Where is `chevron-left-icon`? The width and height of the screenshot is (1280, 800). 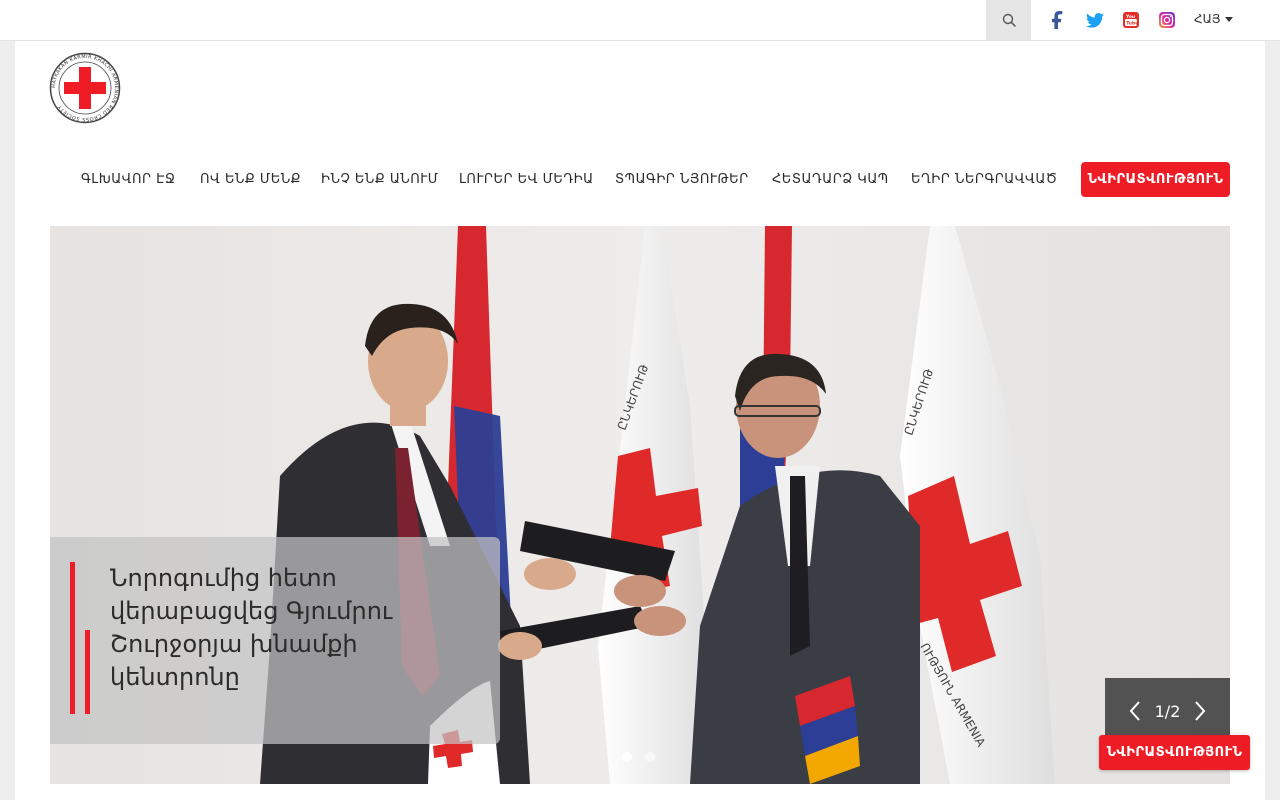
chevron-left-icon is located at coordinates (1134, 711).